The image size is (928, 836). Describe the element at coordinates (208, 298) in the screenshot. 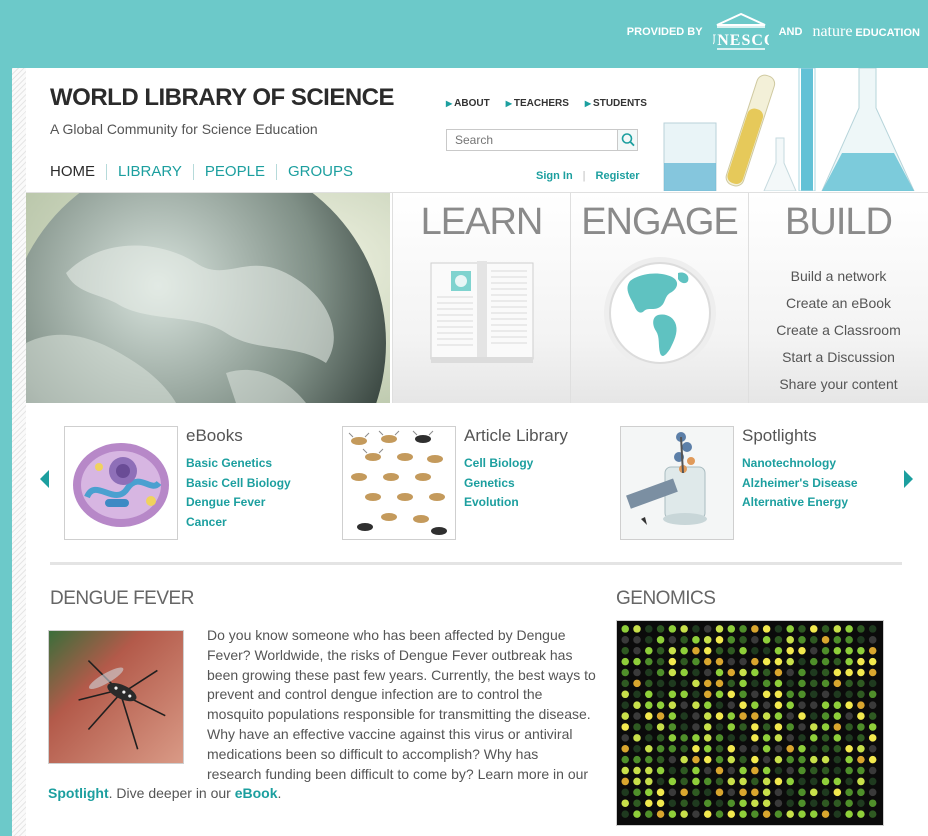

I see `globe-hero-image` at that location.